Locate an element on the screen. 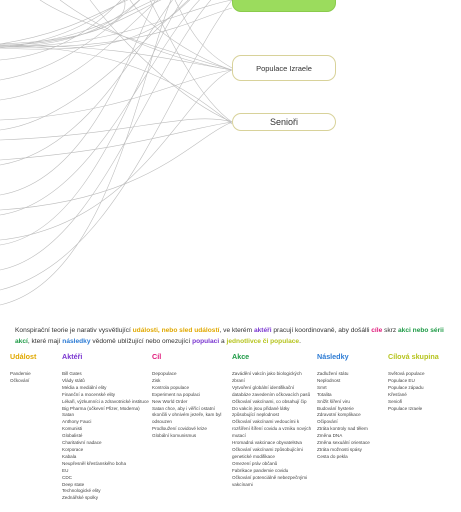 Image resolution: width=461 pixels, height=512 pixels. list-item: Očkování is located at coordinates (20, 380).